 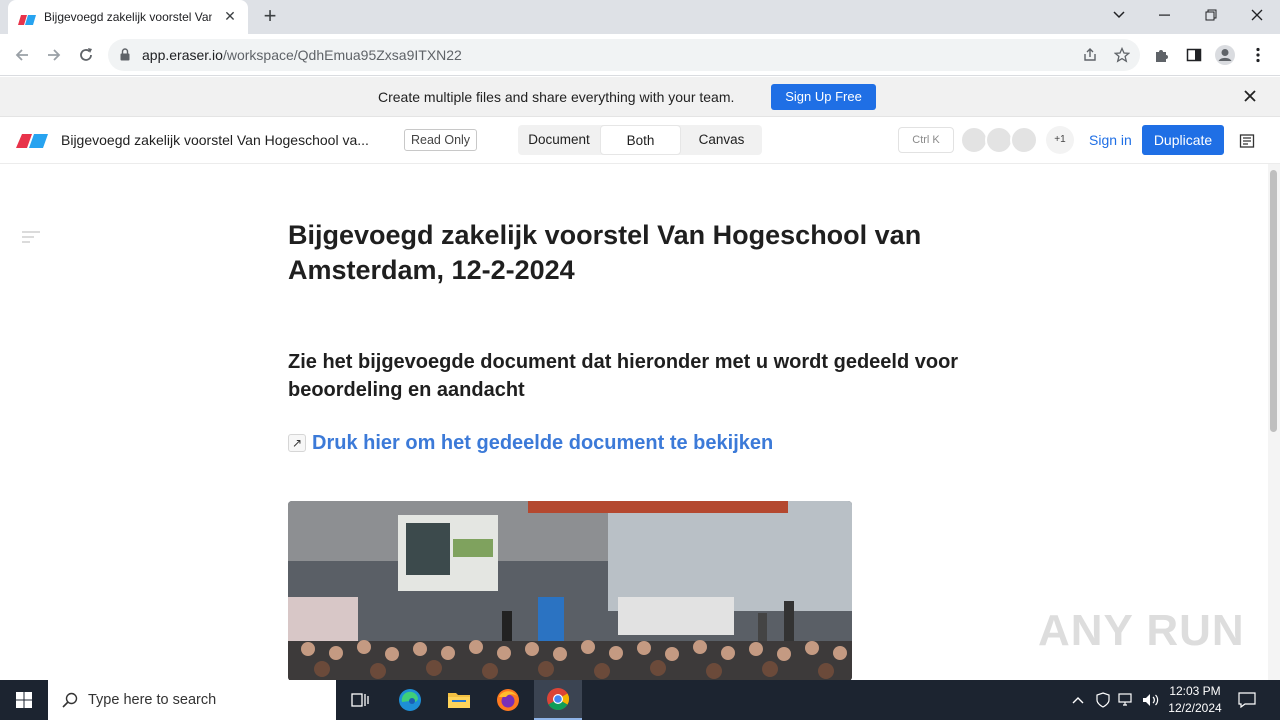 I want to click on restore-button, so click(x=1211, y=15).